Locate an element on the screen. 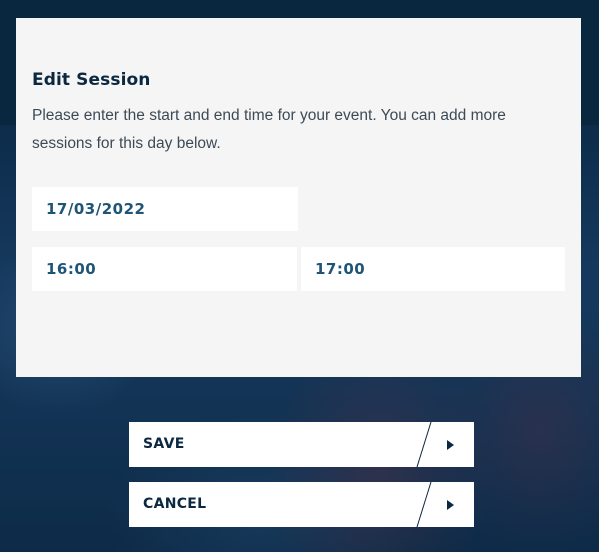 This screenshot has width=599, height=552. cancel-button: CANCEL is located at coordinates (301, 504).